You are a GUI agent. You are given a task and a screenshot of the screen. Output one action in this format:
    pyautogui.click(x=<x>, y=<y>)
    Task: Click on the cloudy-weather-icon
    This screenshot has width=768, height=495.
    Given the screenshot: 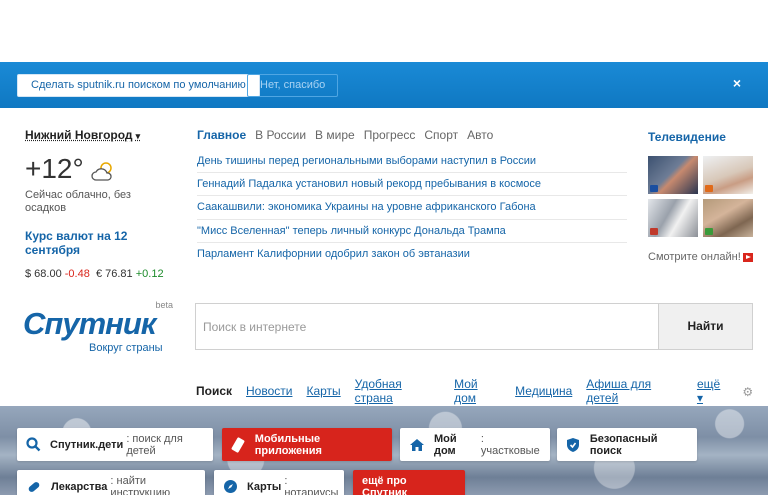 What is the action you would take?
    pyautogui.click(x=103, y=169)
    